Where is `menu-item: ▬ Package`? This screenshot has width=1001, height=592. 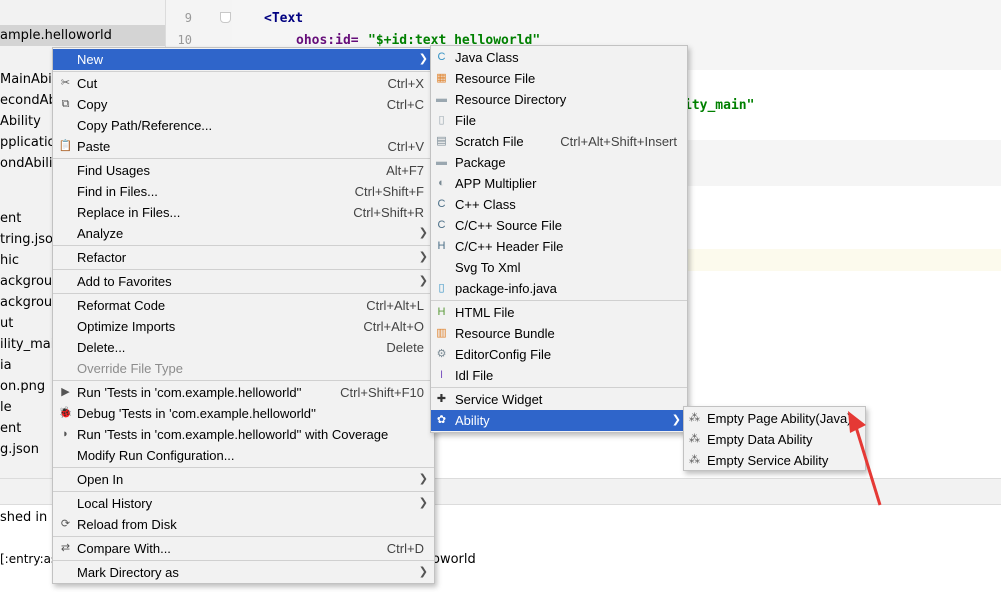
menu-item: ▬ Package is located at coordinates (559, 162).